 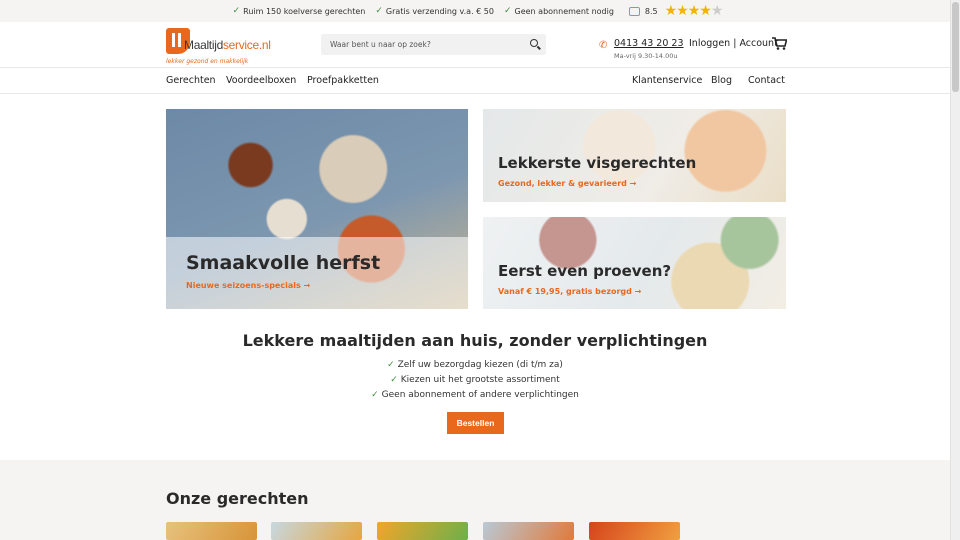 I want to click on benefit-item: ✓ Kiezen uit het grootste assortiment, so click(x=475, y=380).